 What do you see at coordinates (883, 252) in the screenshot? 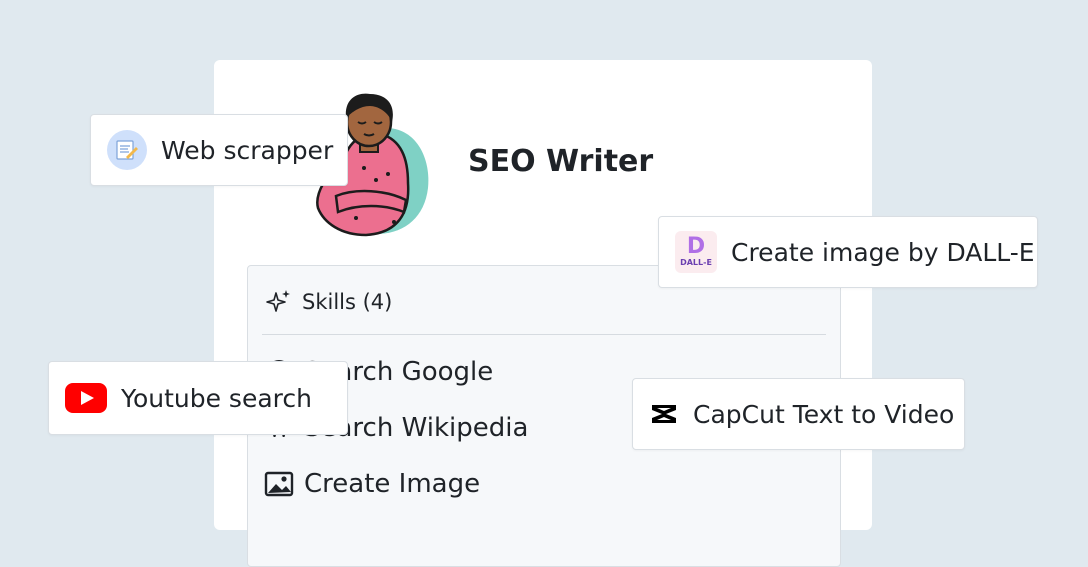
I see `chip-label: Create image by DALL-E` at bounding box center [883, 252].